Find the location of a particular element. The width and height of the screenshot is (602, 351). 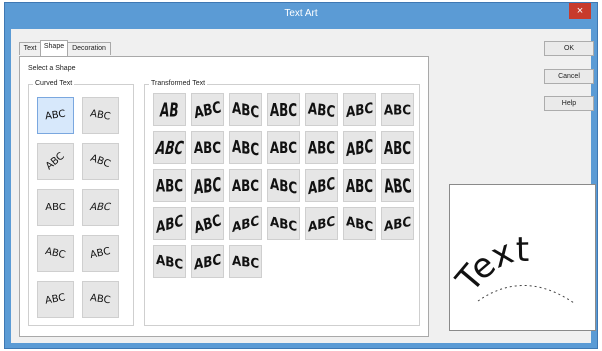

transformed-shape-24: ABC is located at coordinates (245, 223).